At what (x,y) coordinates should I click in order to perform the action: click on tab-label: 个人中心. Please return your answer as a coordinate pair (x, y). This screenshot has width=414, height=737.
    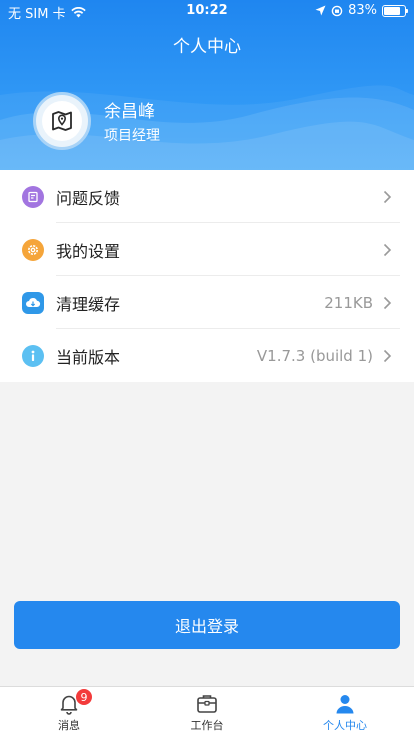
    Looking at the image, I should click on (345, 725).